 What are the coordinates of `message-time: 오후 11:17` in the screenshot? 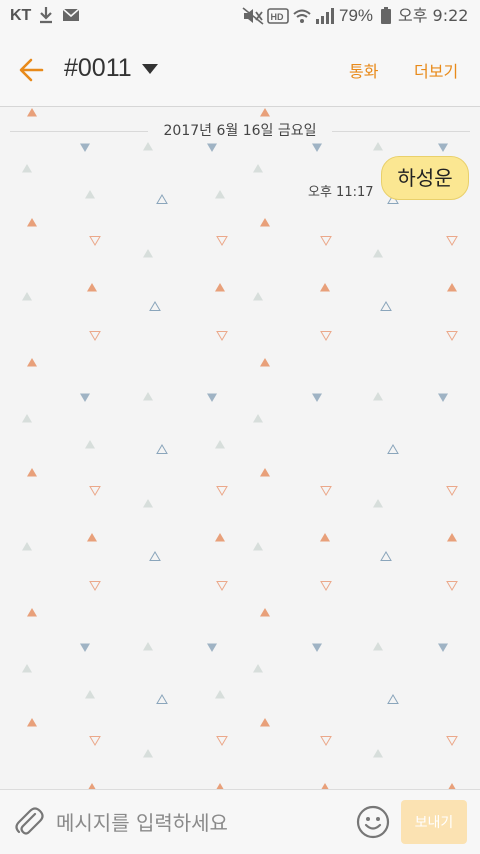 It's located at (341, 192).